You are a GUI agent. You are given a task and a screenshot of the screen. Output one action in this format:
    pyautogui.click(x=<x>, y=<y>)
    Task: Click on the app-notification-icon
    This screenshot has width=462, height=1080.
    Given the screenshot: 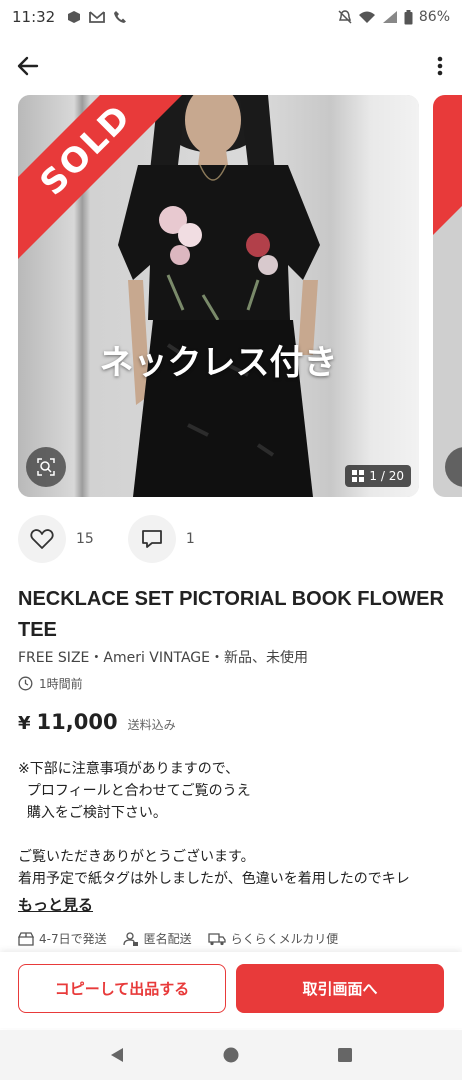 What is the action you would take?
    pyautogui.click(x=74, y=17)
    